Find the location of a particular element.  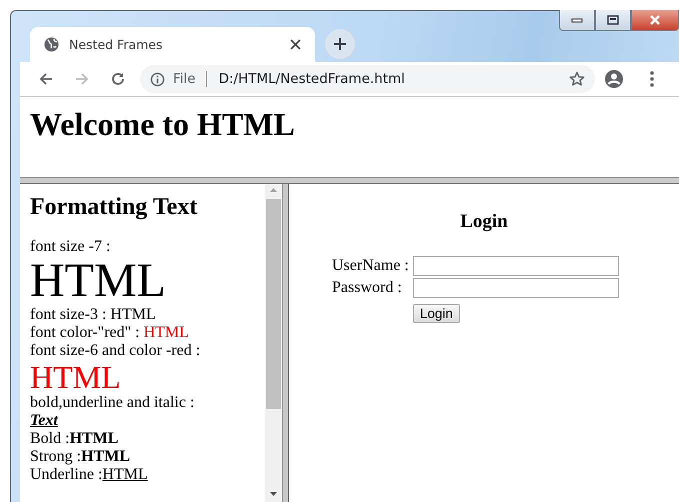

new-tab-button is located at coordinates (340, 44).